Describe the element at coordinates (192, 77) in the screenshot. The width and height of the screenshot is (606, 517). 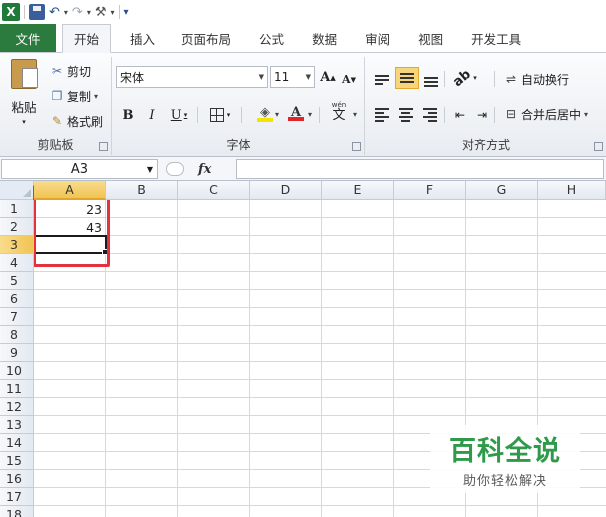
I see `font-name-select: 宋体 ▼` at that location.